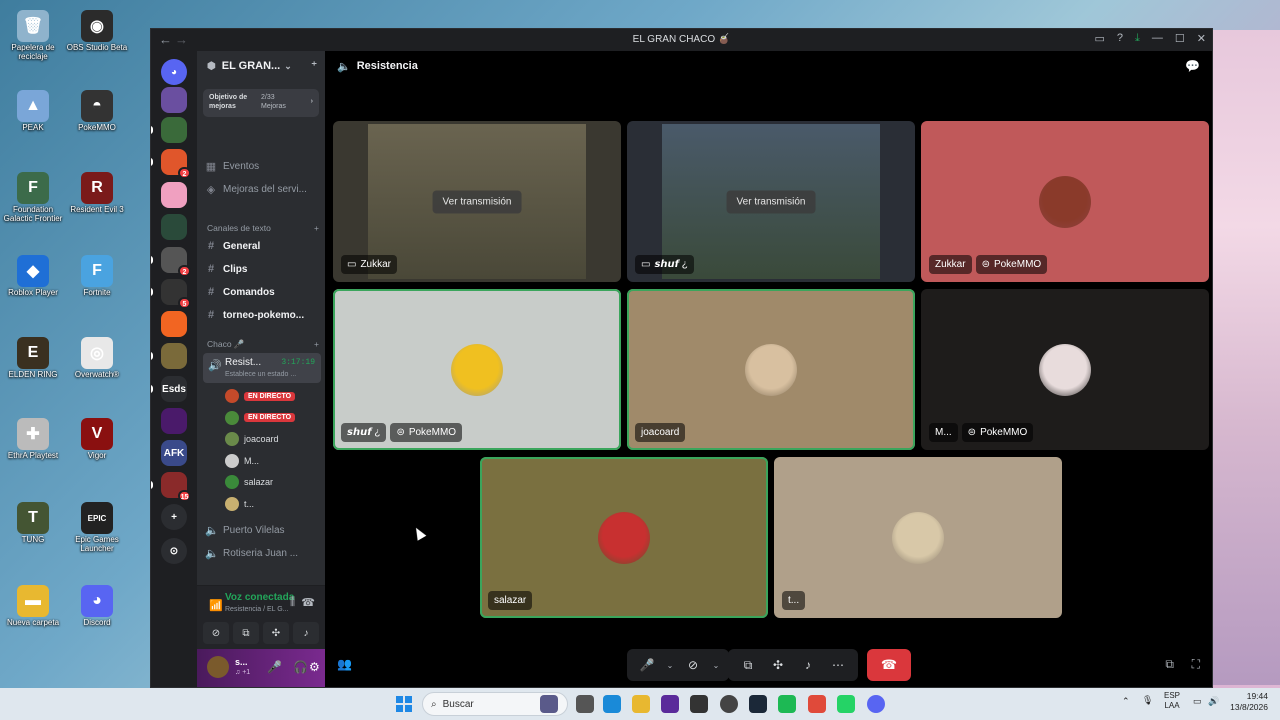  I want to click on headphones-icon: 🎧, so click(300, 667).